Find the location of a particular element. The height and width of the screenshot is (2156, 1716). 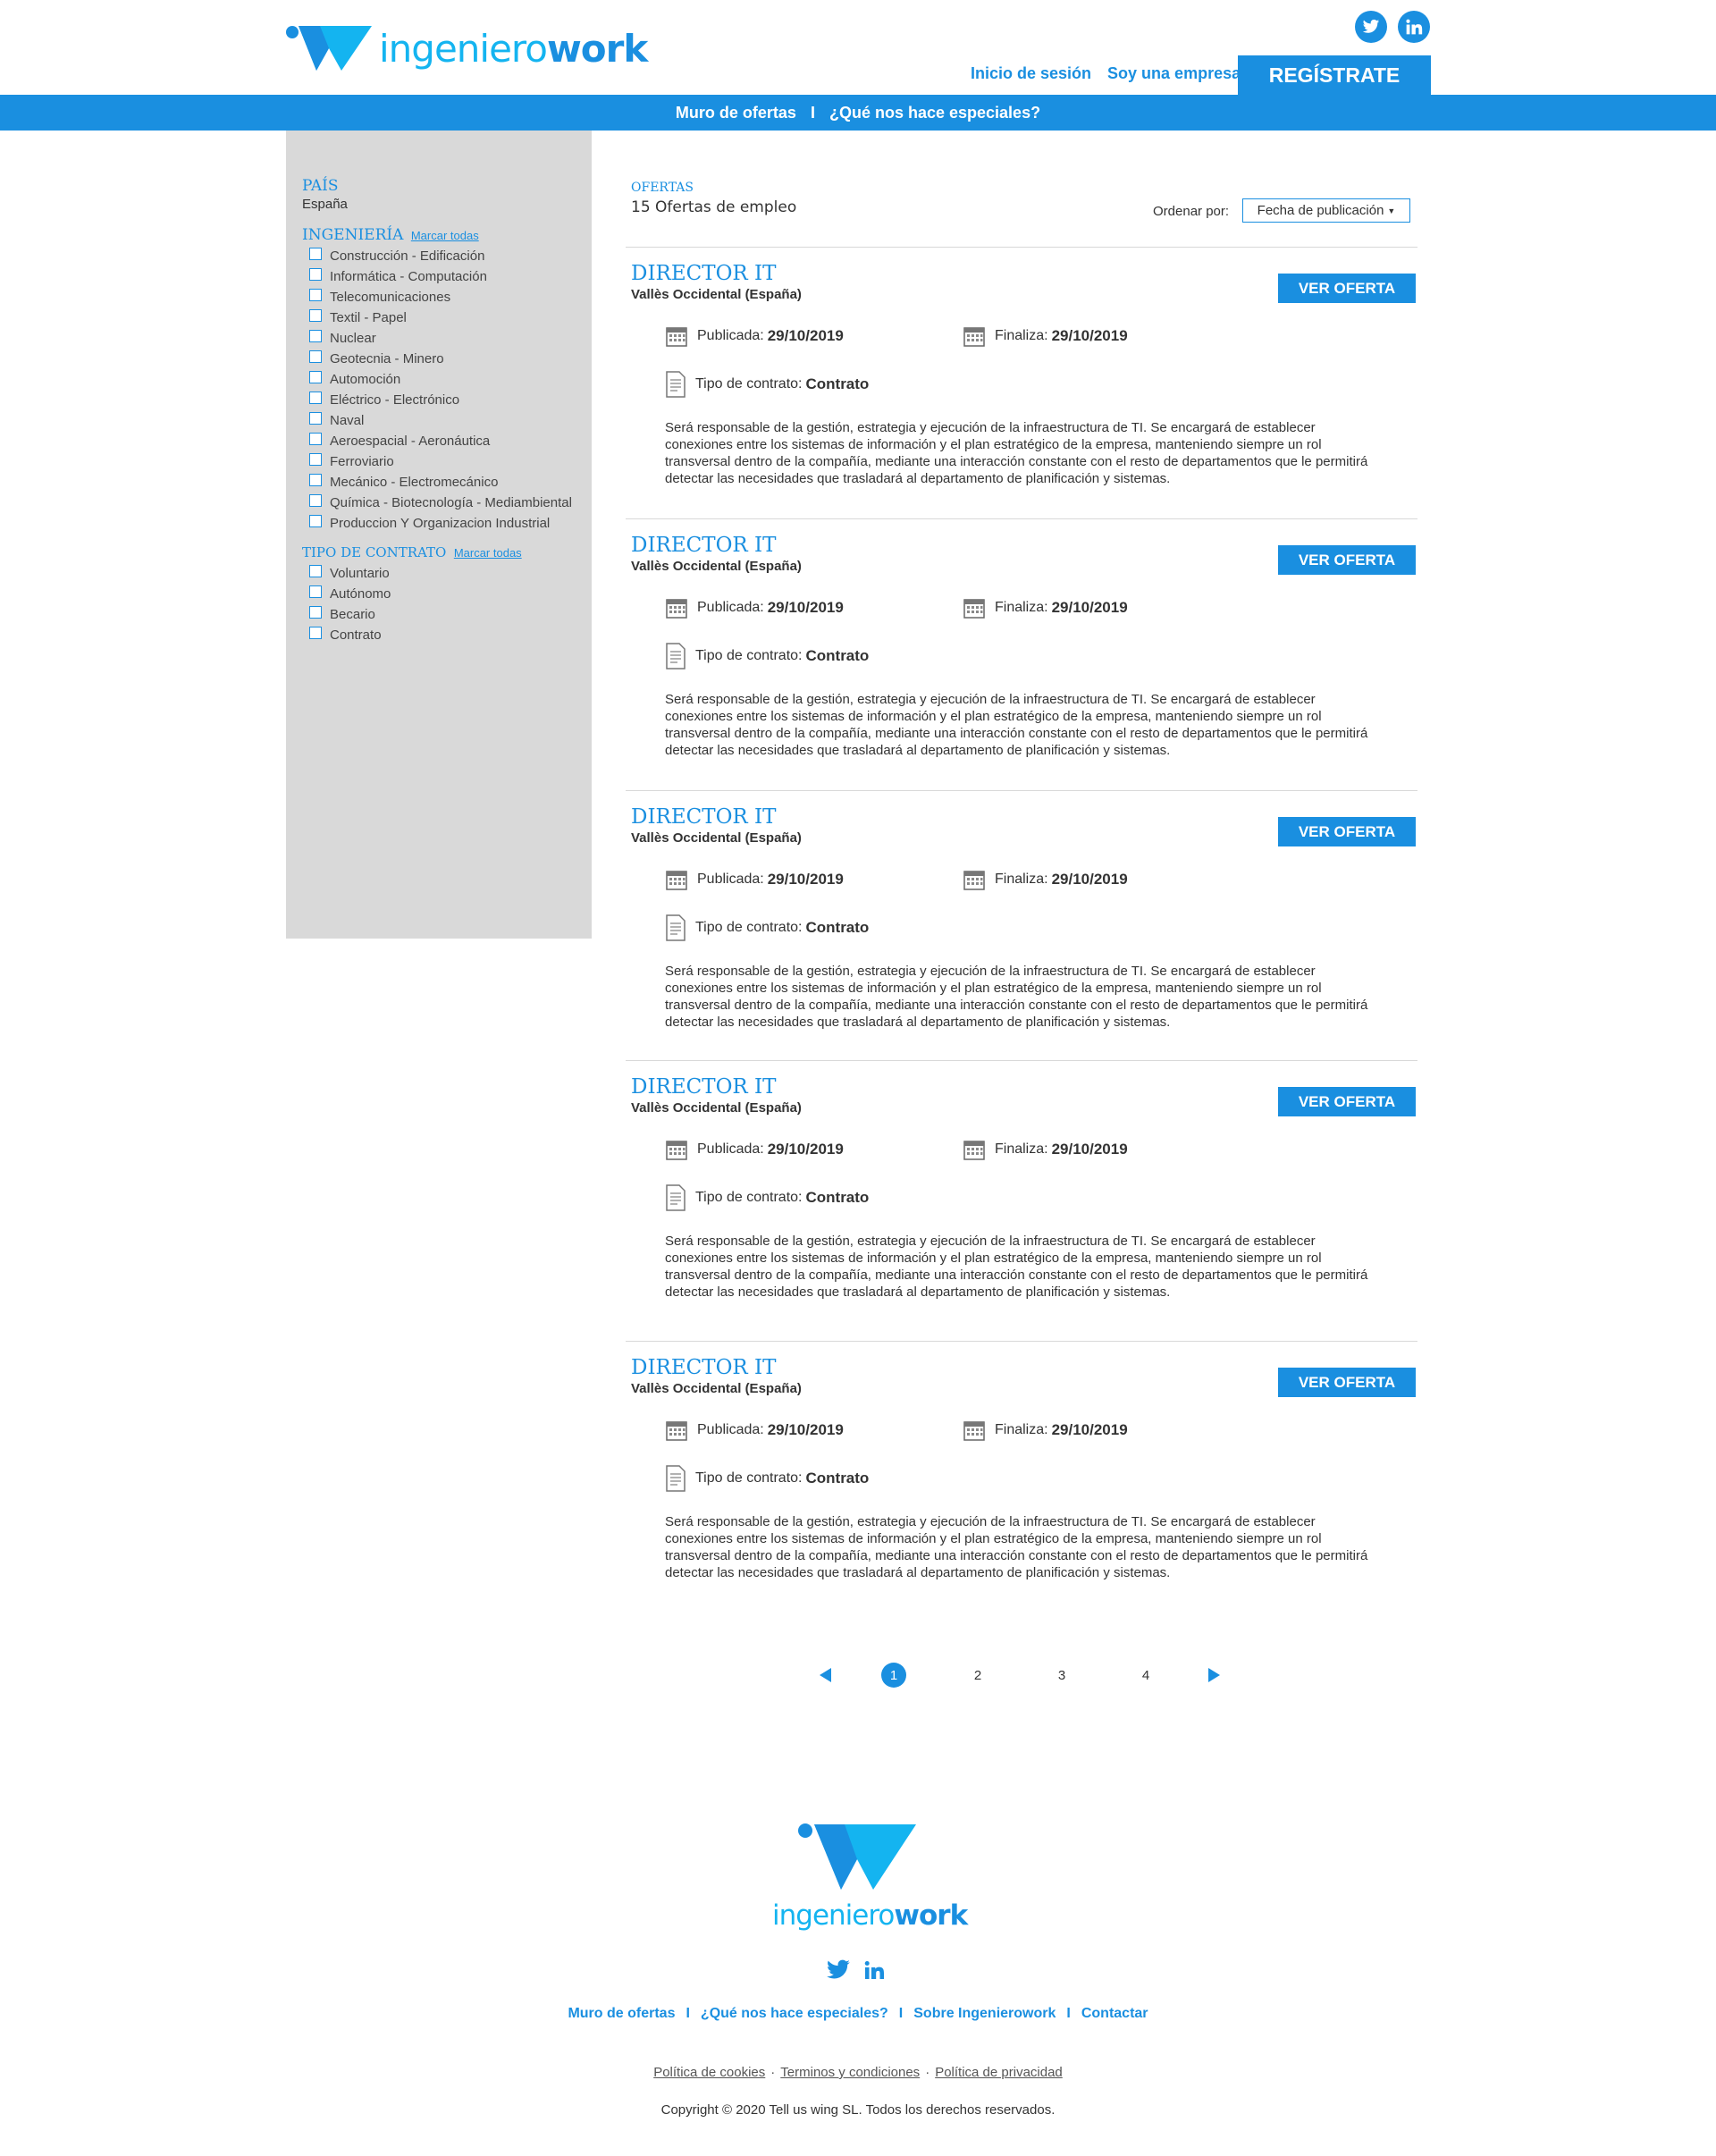

terms-link: Terminos y condiciones is located at coordinates (850, 2073).